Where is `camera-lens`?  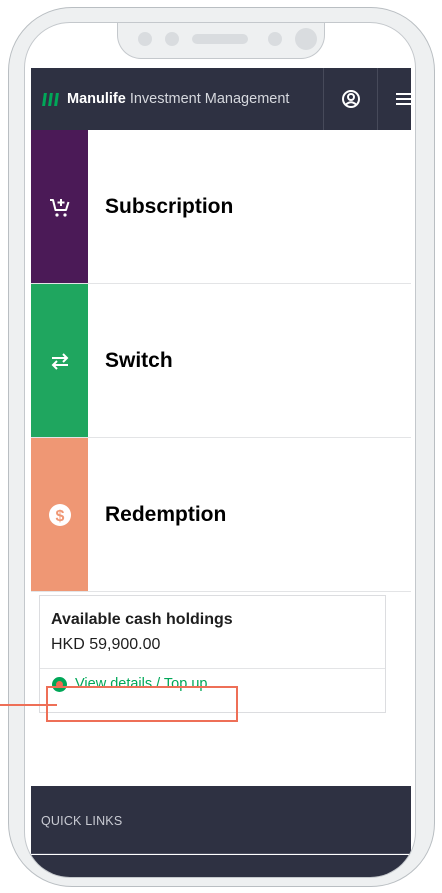
camera-lens is located at coordinates (306, 39).